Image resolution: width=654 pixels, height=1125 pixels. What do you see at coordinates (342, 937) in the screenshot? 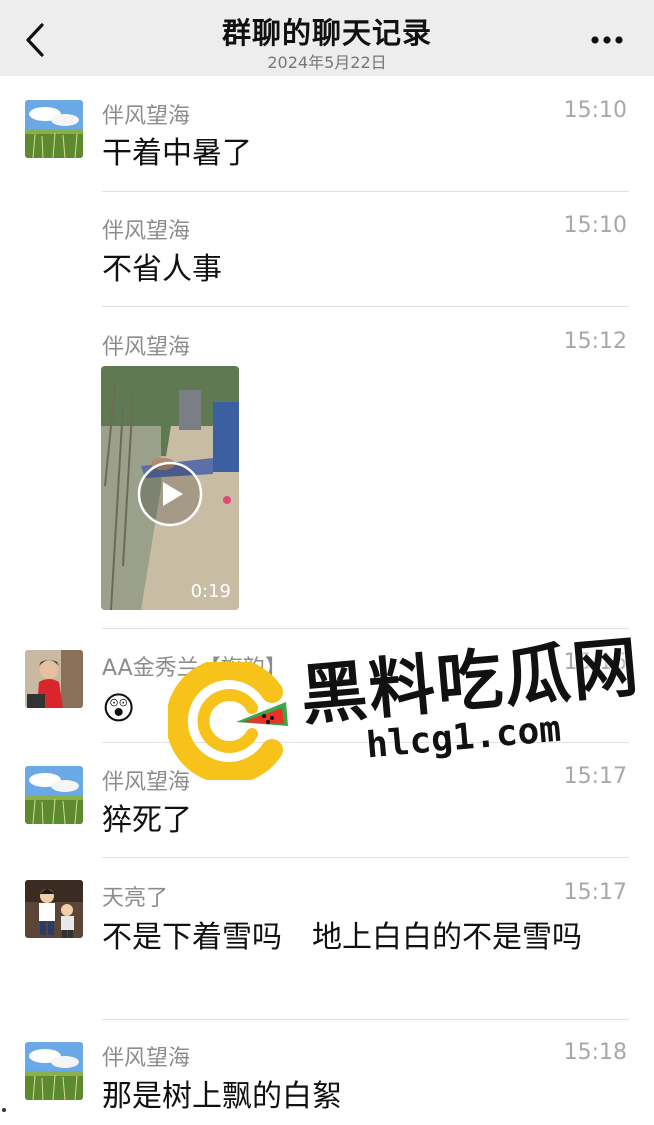
I see `message-text: 不是下着雪吗 地上白白的不是雪吗` at bounding box center [342, 937].